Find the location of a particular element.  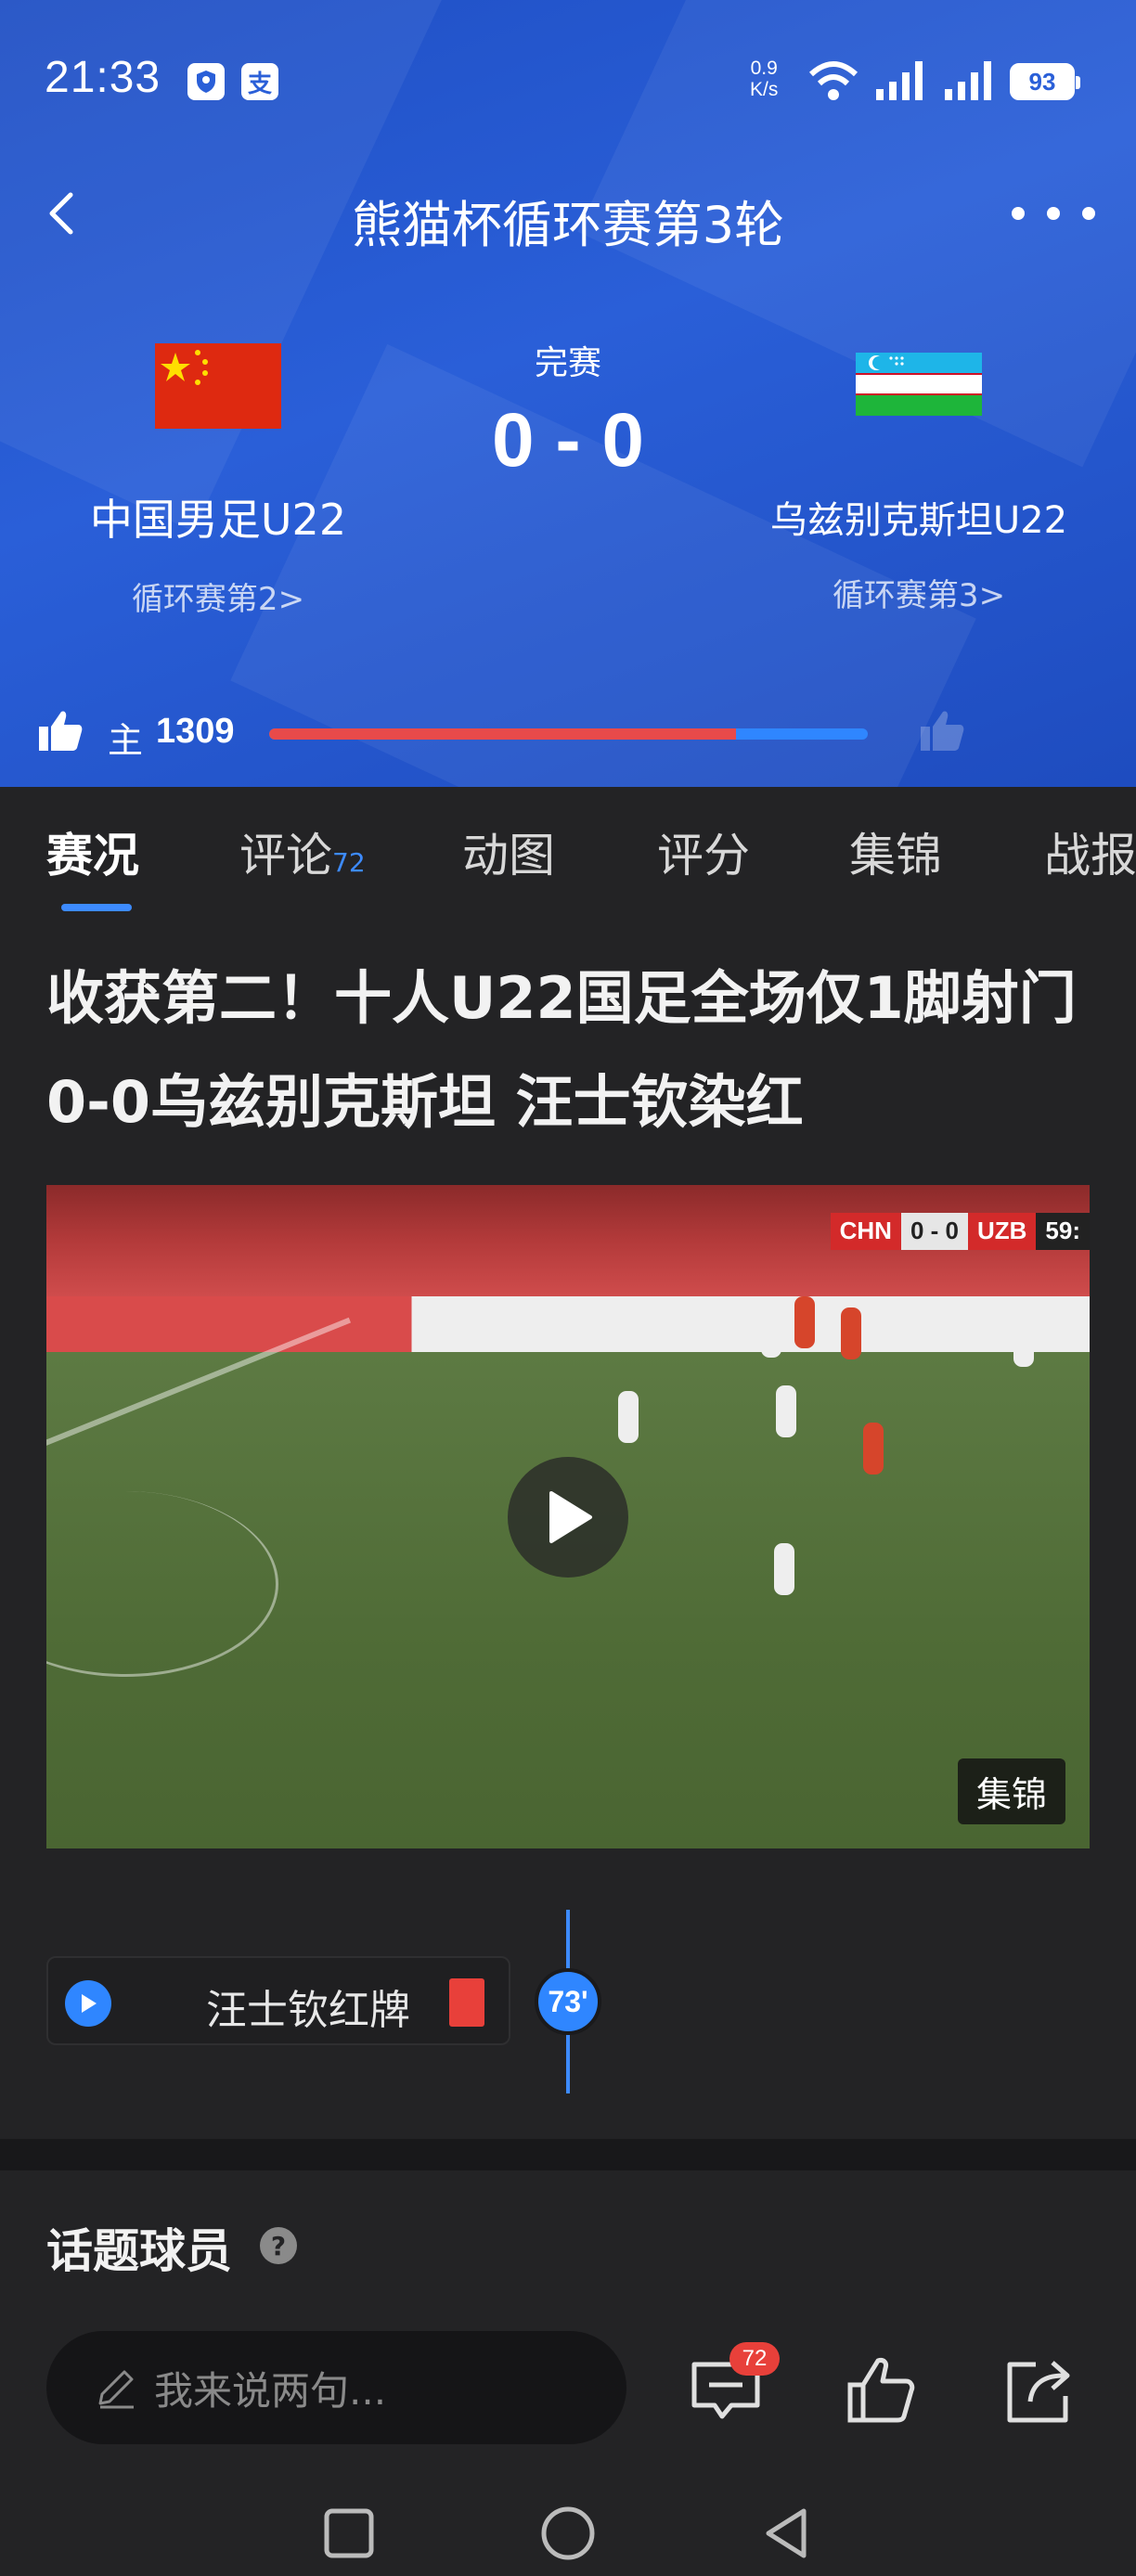

navigation-bar: 熊猫杯循环赛第3轮 is located at coordinates (568, 213).